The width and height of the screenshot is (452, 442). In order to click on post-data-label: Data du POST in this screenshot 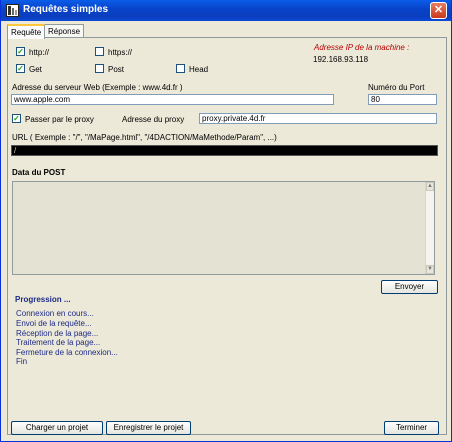, I will do `click(39, 172)`.